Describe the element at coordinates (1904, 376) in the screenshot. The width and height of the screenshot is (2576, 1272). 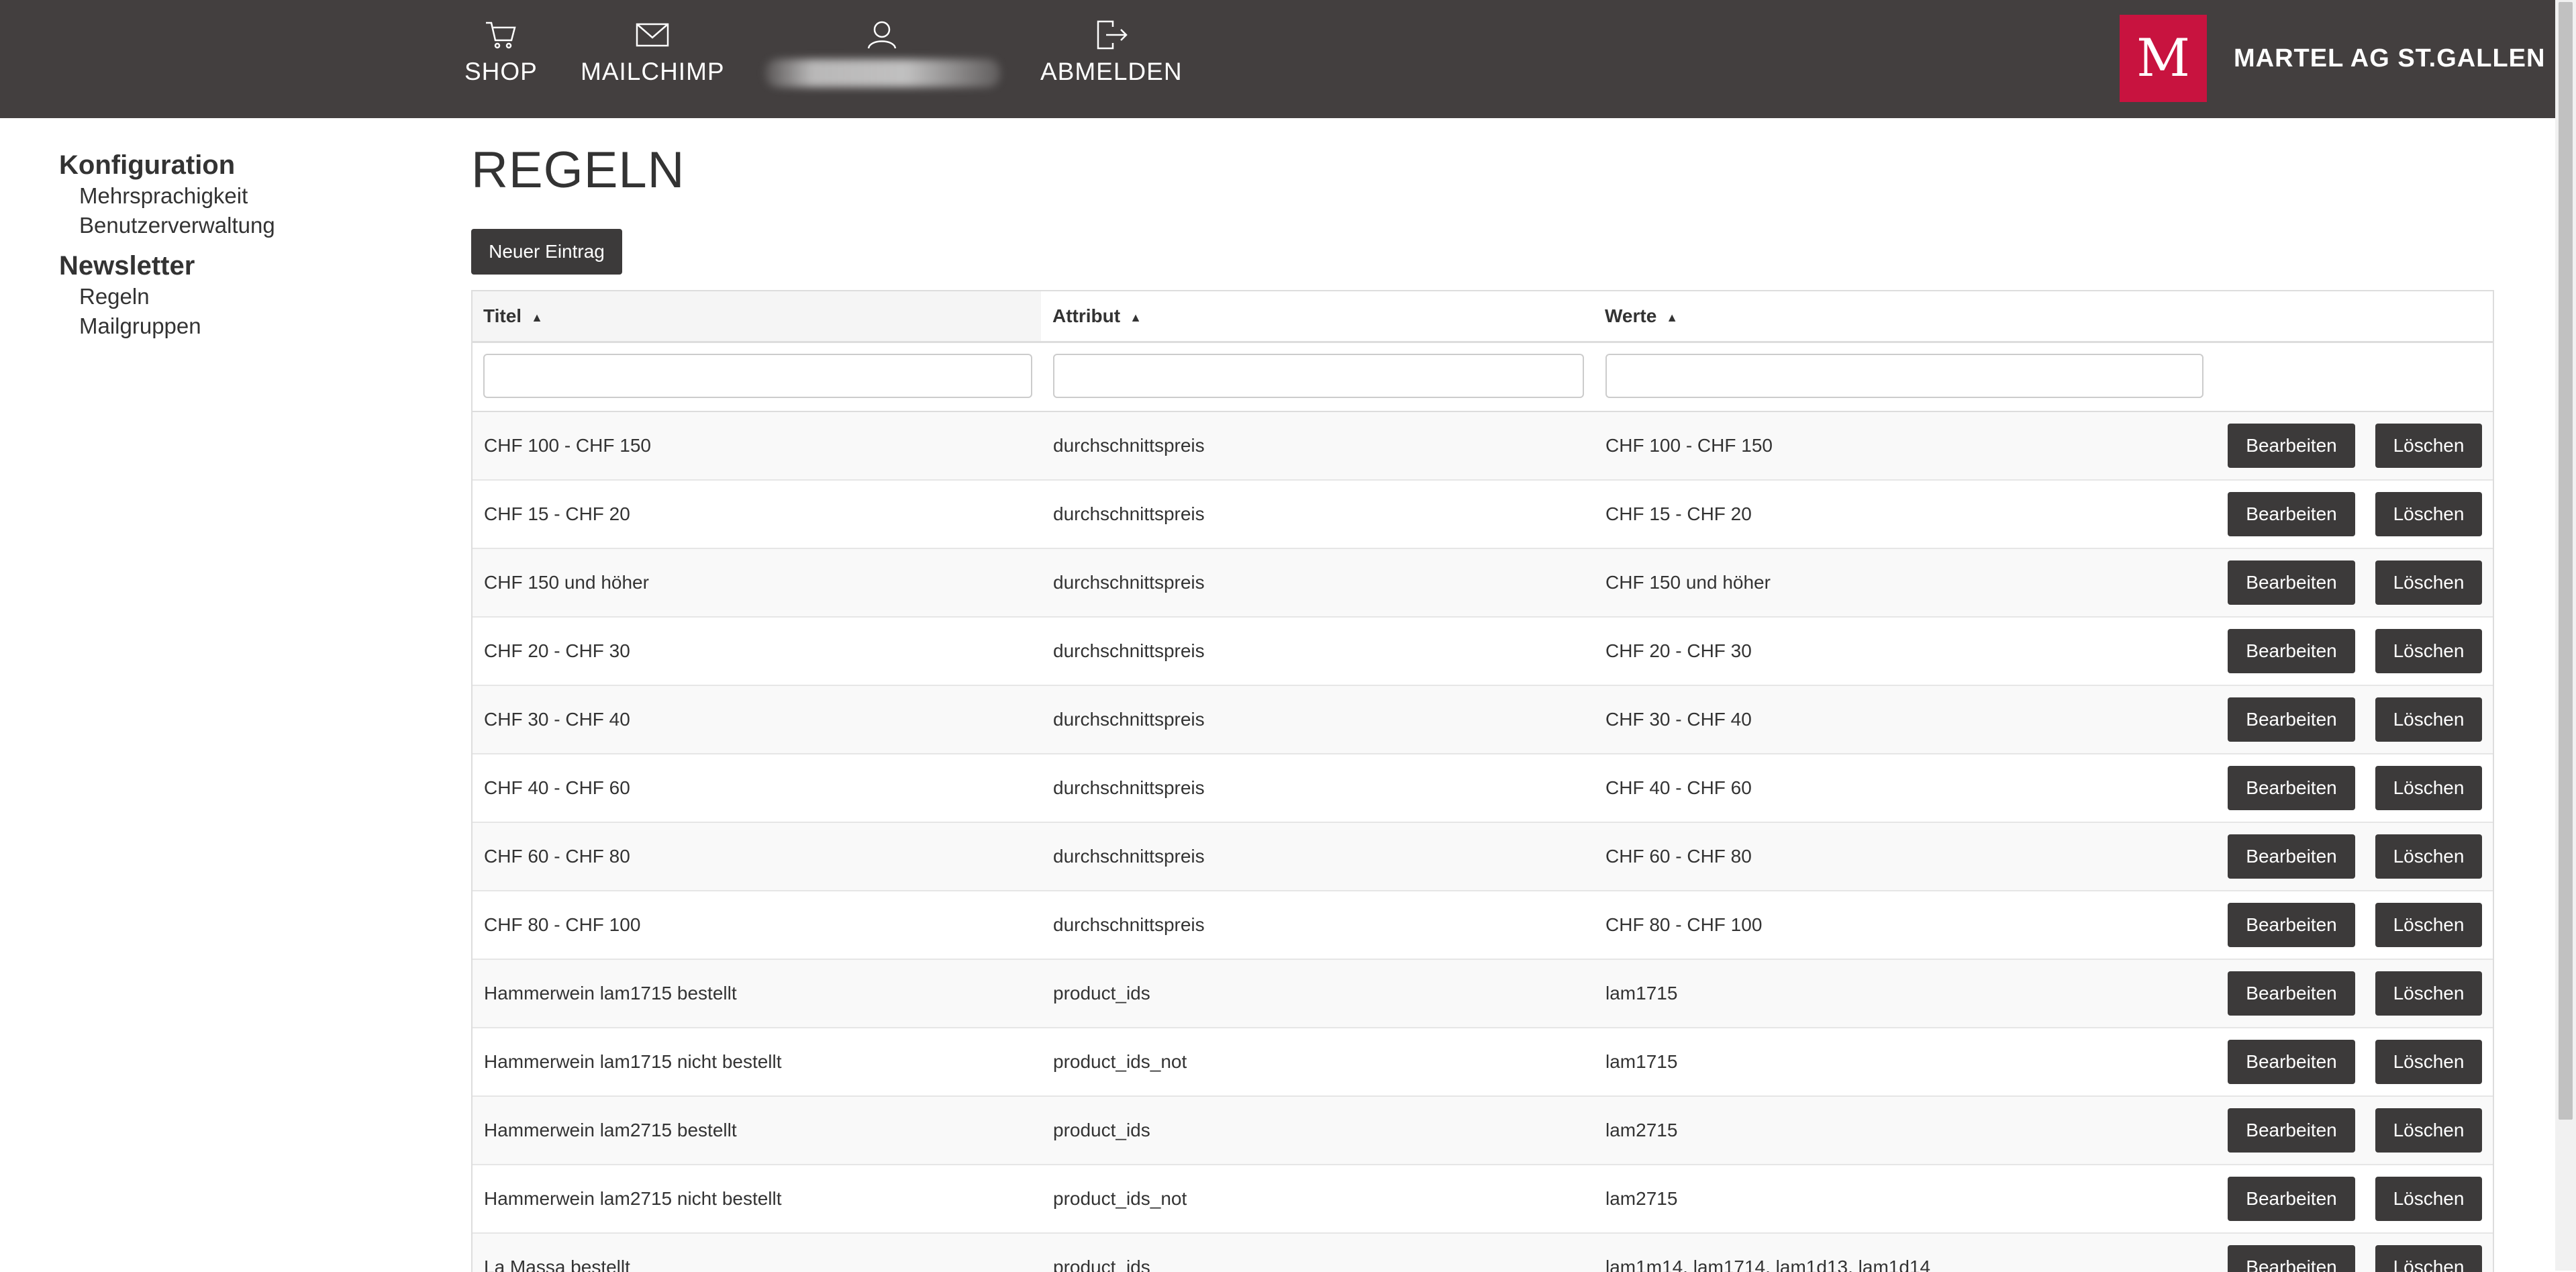
I see `filter-werte-input` at that location.